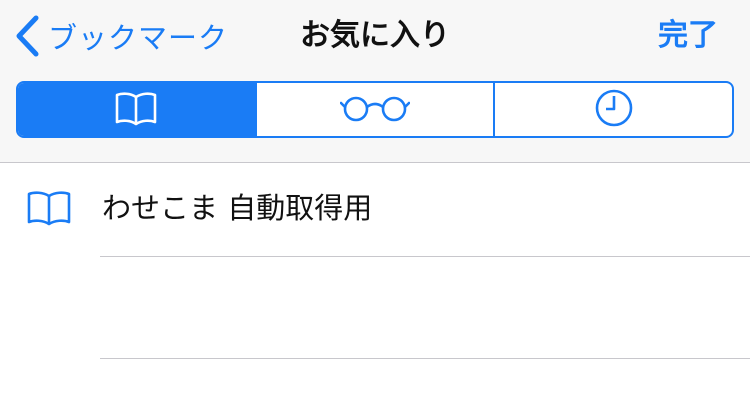 The image size is (750, 403). I want to click on done-button: 完了, so click(688, 36).